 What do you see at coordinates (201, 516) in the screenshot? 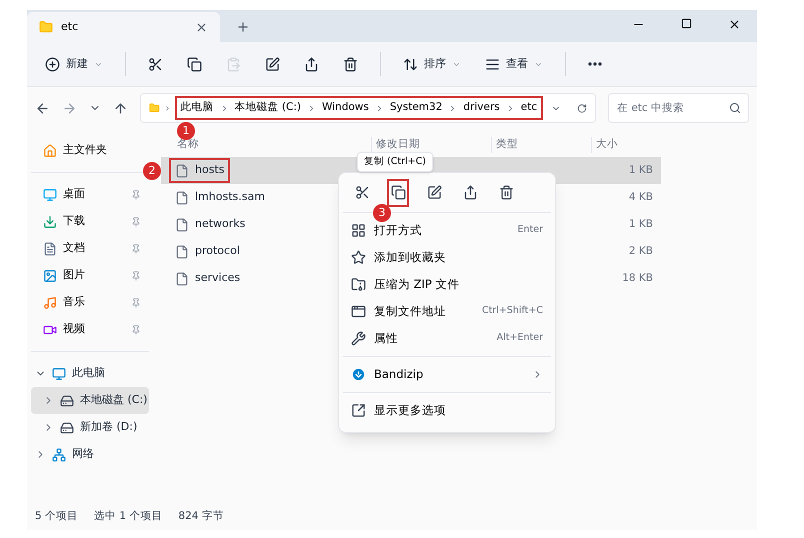
I see `status-text: 824 字节` at bounding box center [201, 516].